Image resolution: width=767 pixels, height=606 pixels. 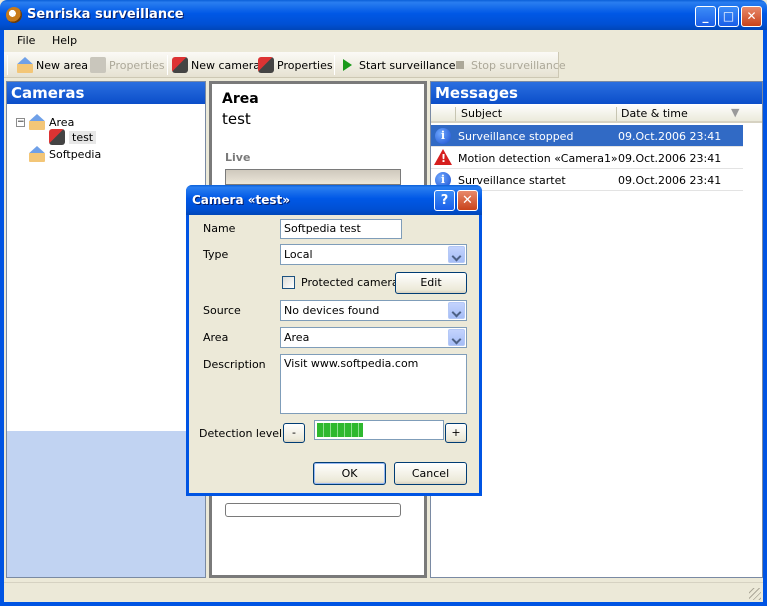 What do you see at coordinates (705, 16) in the screenshot?
I see `minimize-button: _` at bounding box center [705, 16].